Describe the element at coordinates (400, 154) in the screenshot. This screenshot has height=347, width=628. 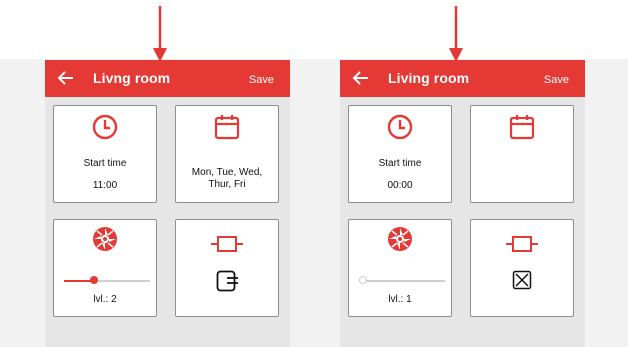
I see `start-time-card: Start time 00:00` at that location.